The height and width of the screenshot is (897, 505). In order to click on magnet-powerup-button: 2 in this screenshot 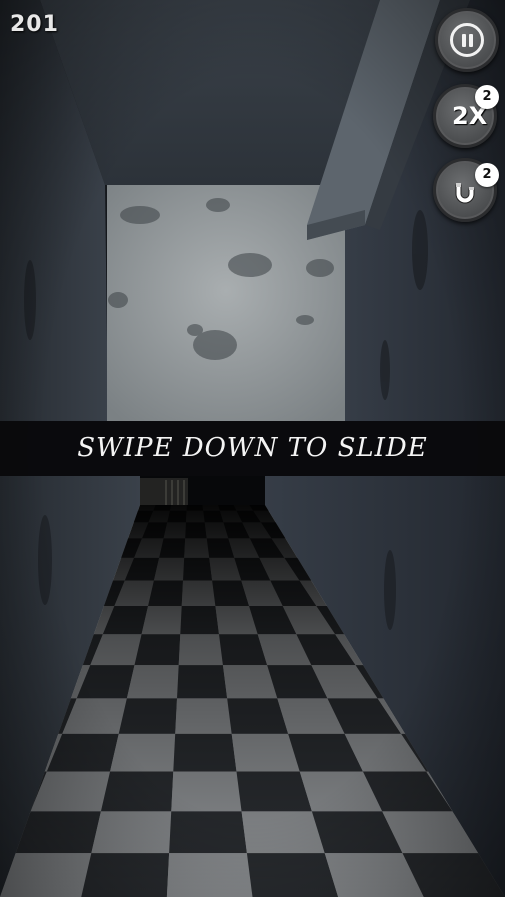, I will do `click(466, 190)`.